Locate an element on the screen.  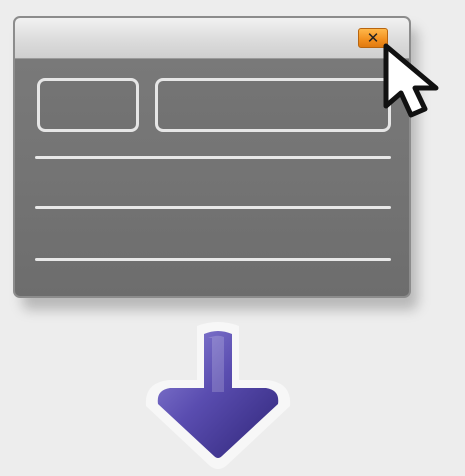
window-titlebar: ✕ is located at coordinates (212, 38).